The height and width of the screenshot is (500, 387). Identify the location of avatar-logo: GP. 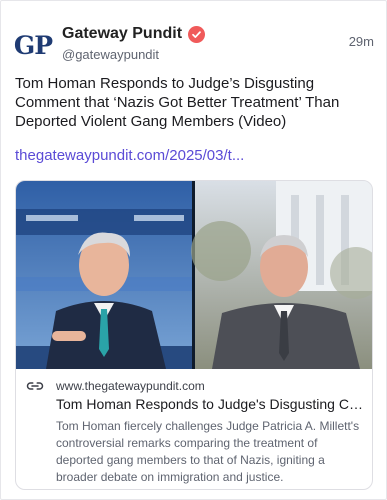
(33, 45).